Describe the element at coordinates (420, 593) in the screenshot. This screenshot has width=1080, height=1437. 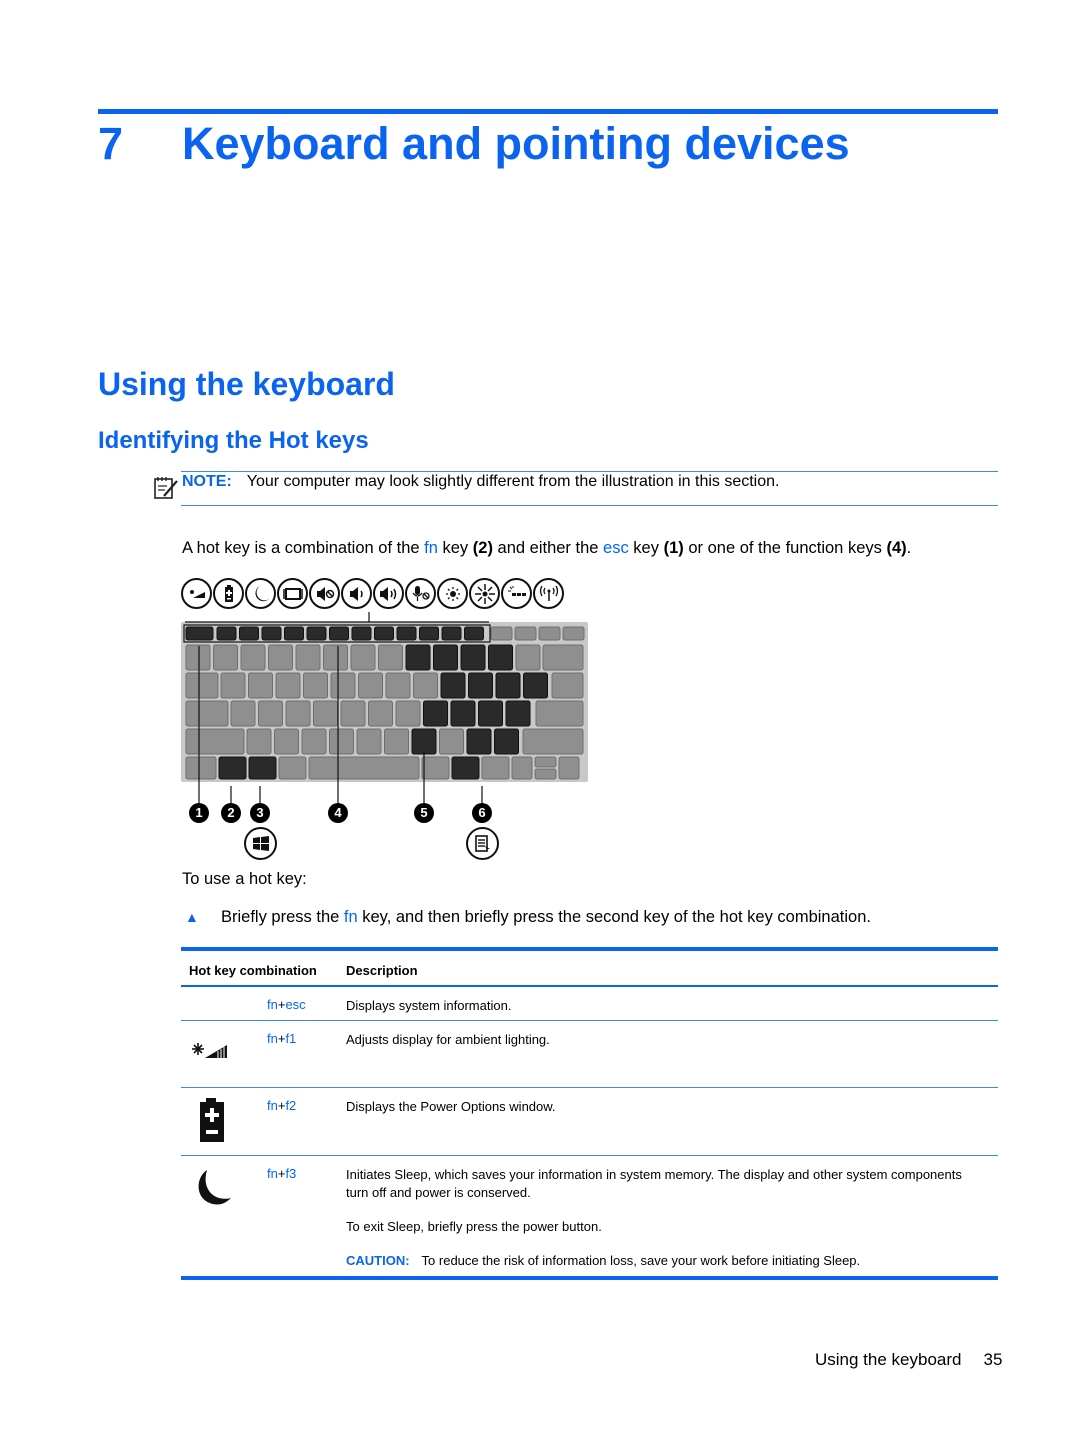
I see `mic-mute-icon` at that location.